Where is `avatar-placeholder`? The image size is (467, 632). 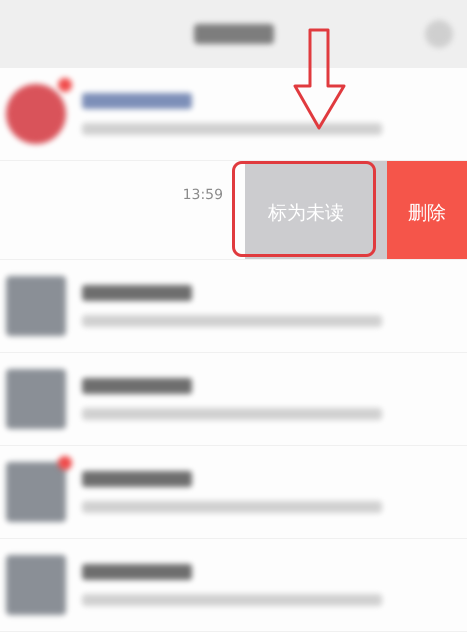 avatar-placeholder is located at coordinates (36, 114).